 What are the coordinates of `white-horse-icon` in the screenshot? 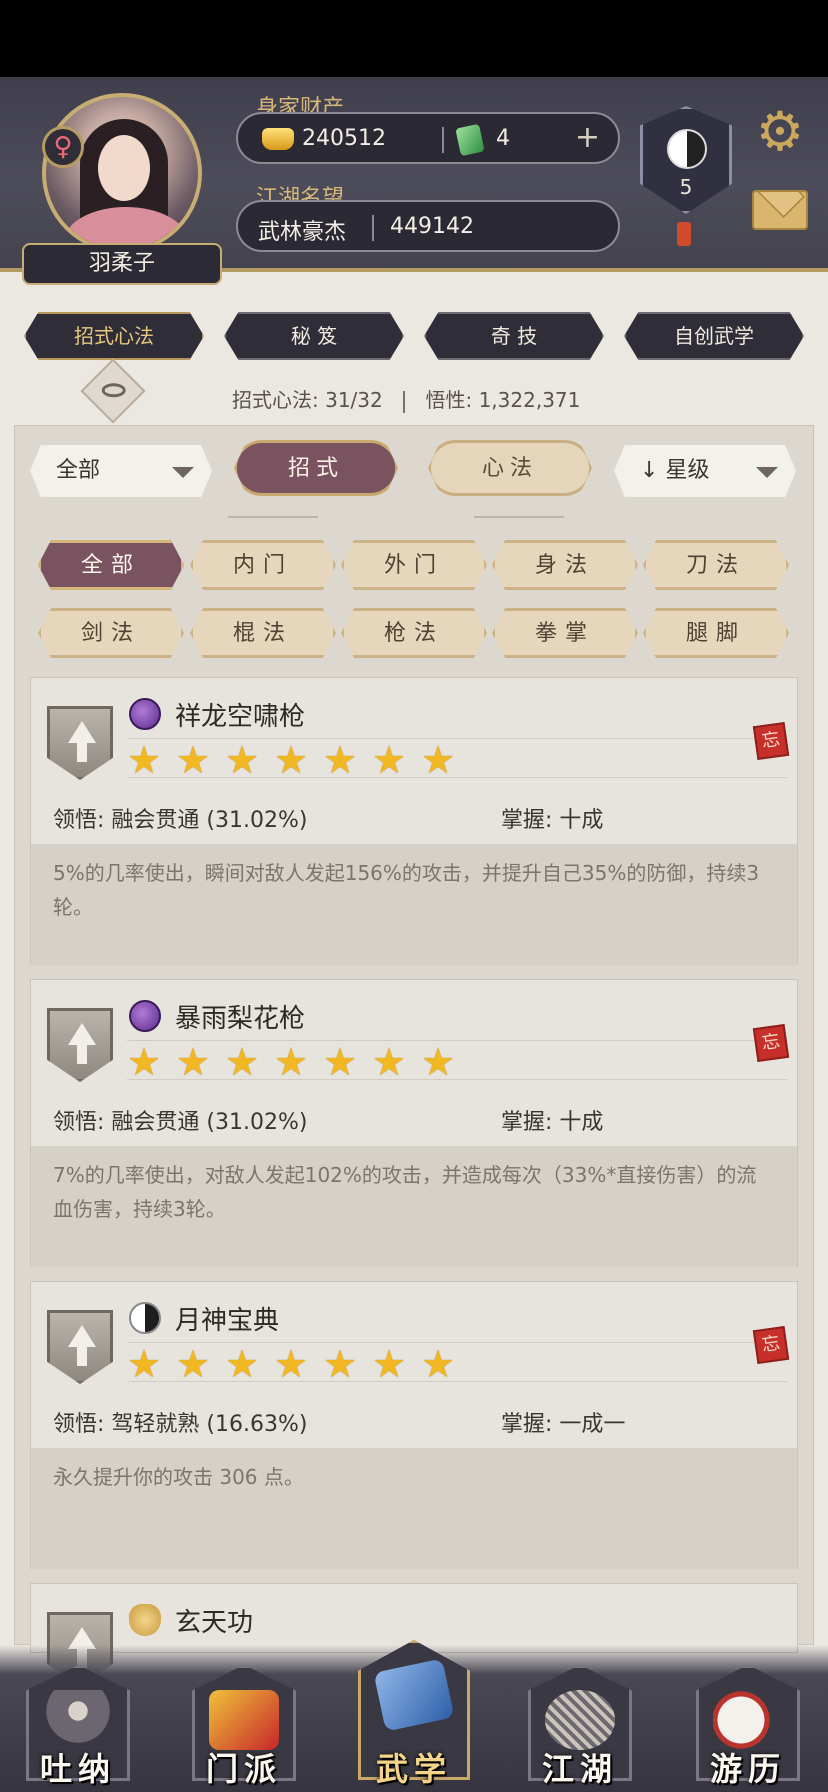 It's located at (748, 1720).